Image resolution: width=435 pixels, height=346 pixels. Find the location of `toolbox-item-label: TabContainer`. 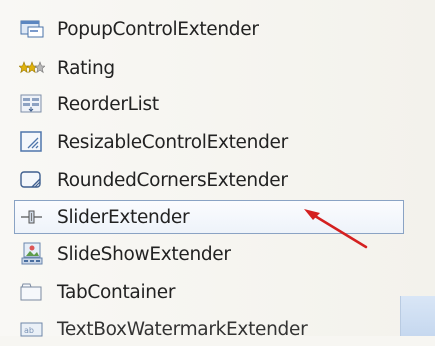

toolbox-item-label: TabContainer is located at coordinates (116, 292).